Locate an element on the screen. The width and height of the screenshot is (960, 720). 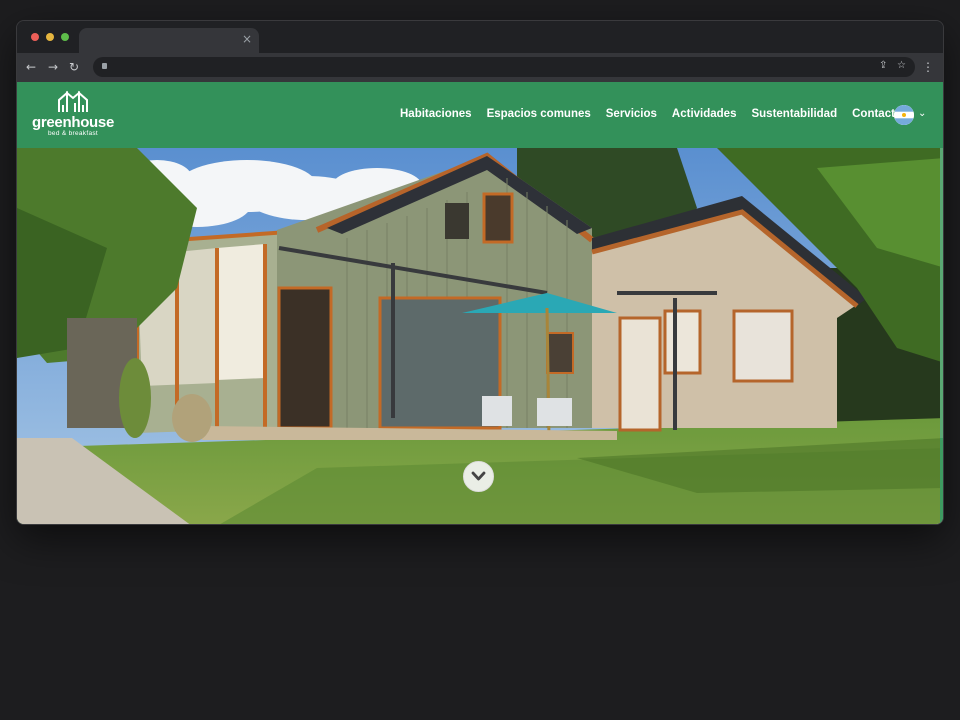
reload-icon: ↻ is located at coordinates (74, 67).